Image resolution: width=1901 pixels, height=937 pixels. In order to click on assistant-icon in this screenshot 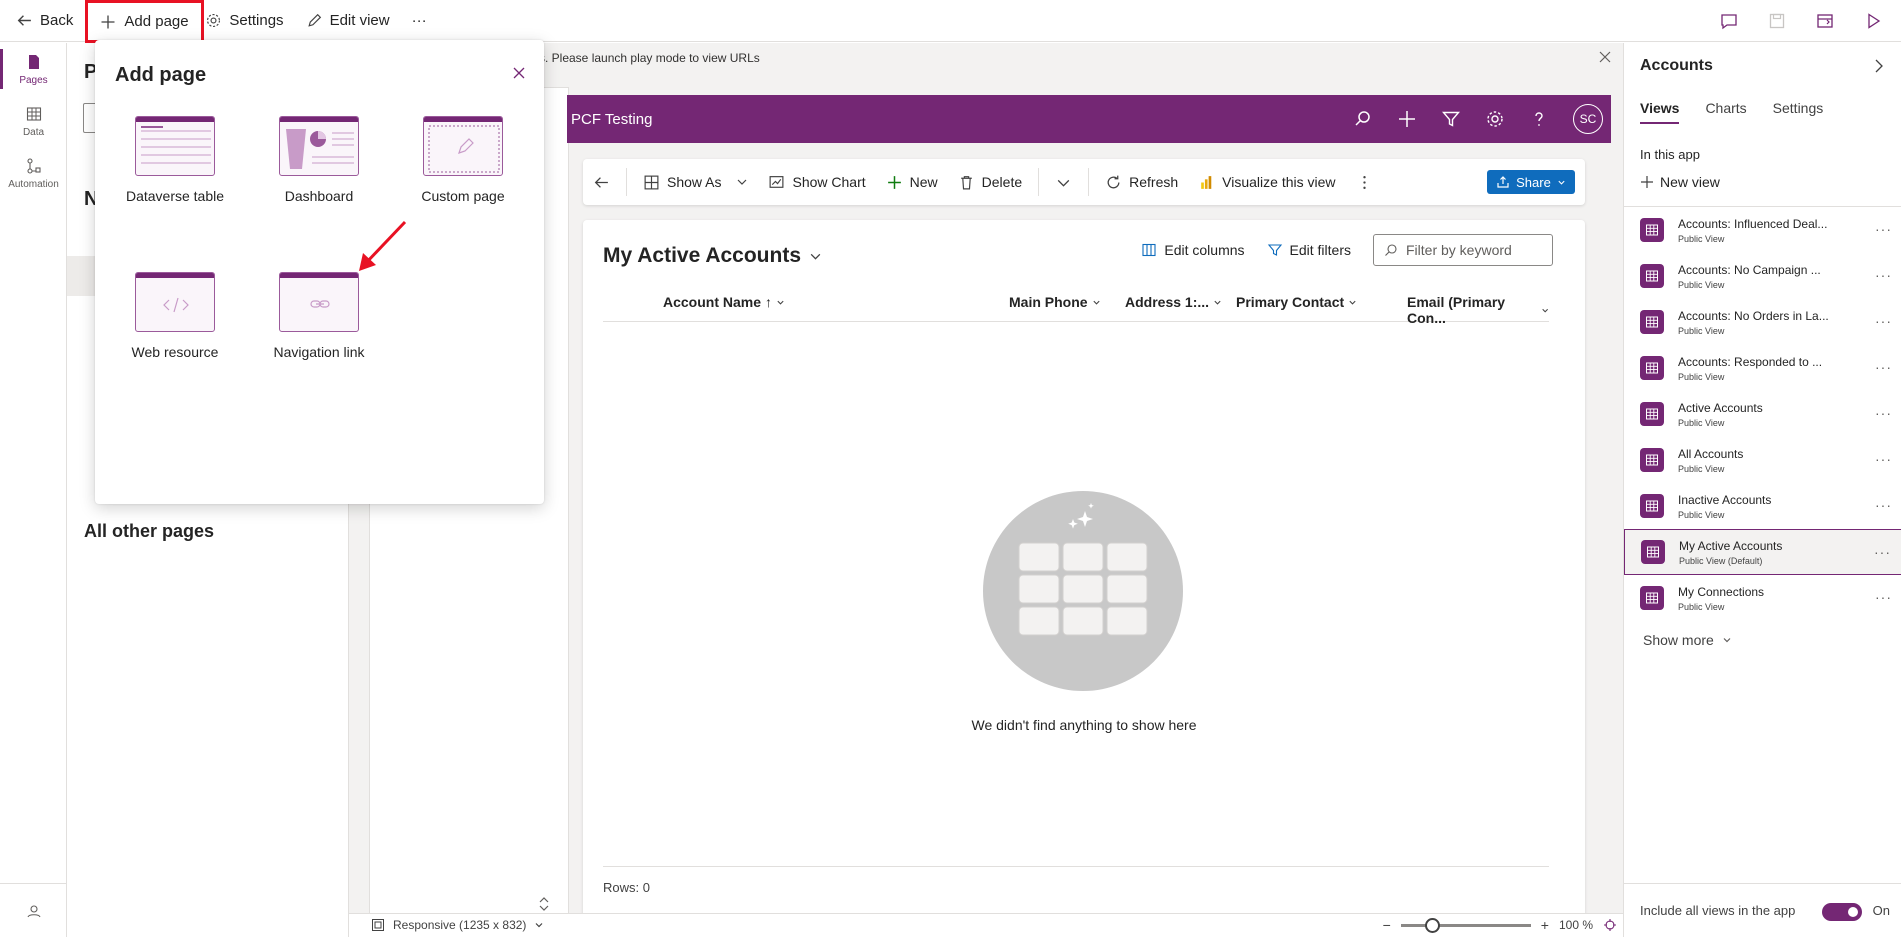, I will do `click(33, 910)`.